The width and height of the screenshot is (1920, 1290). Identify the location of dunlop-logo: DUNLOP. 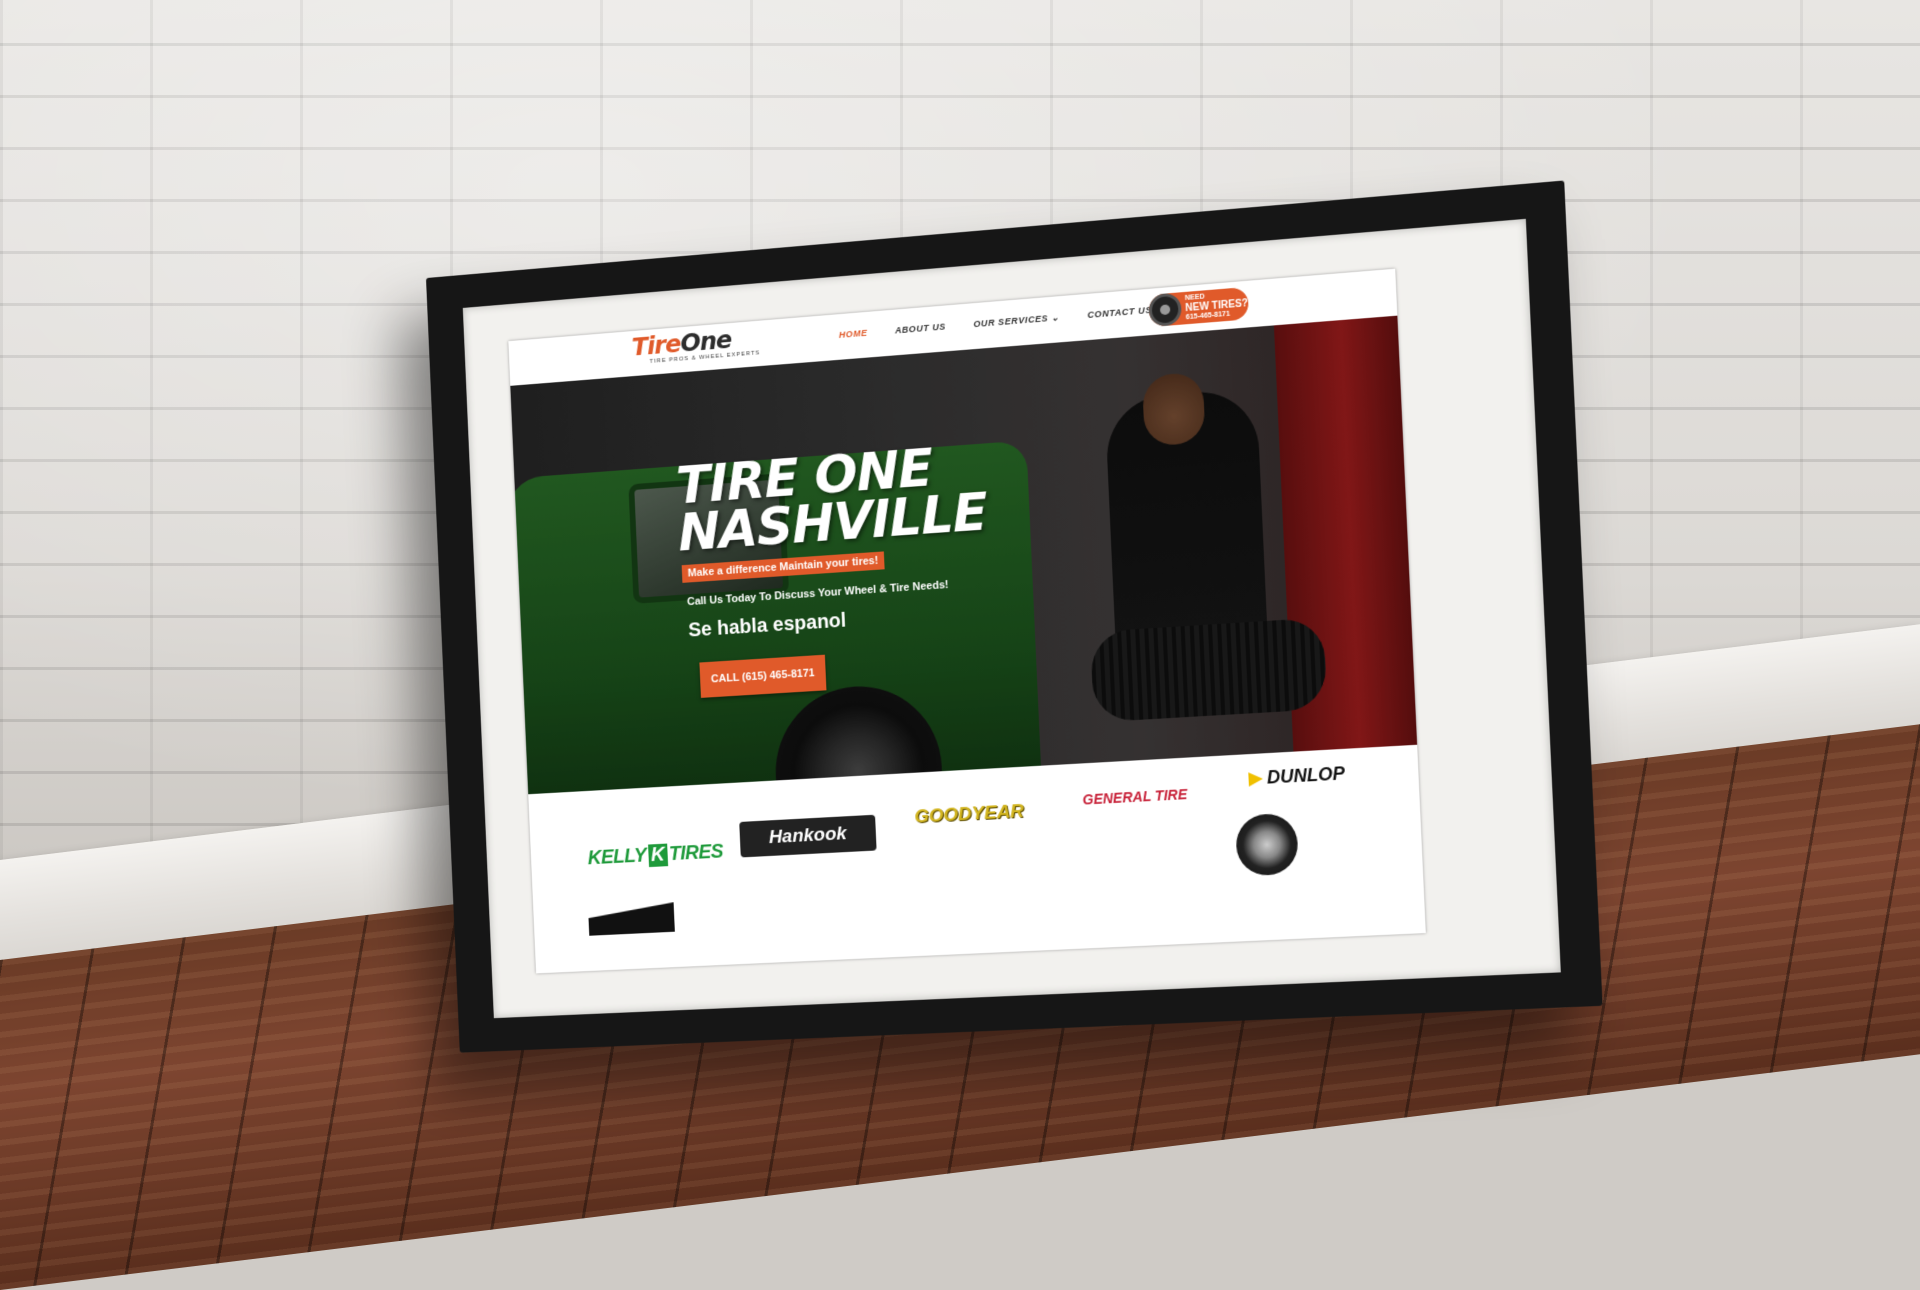
(1296, 776).